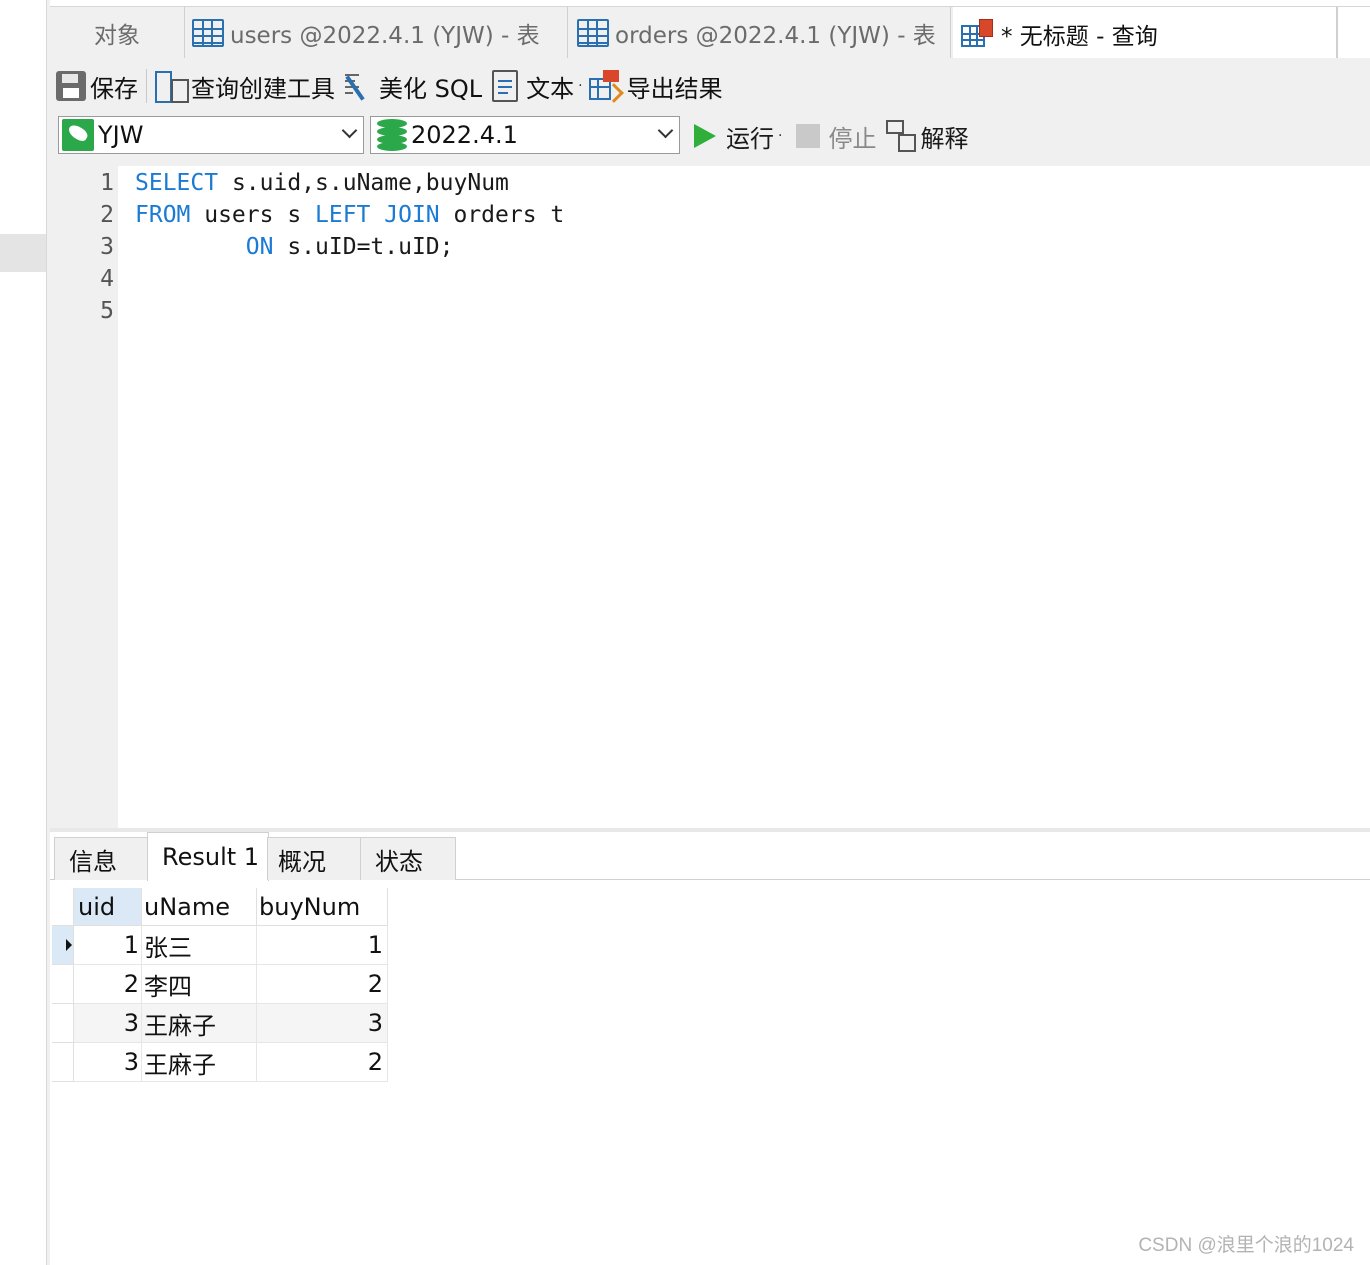 The width and height of the screenshot is (1370, 1265). I want to click on tab-label: 概况, so click(302, 861).